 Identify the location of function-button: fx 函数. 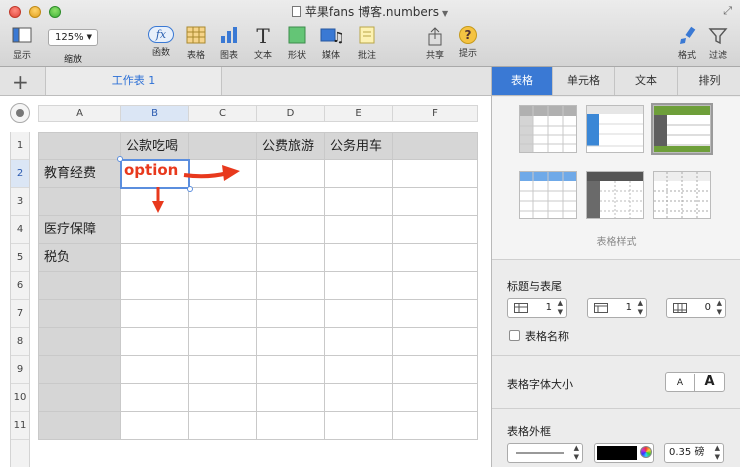
(161, 42).